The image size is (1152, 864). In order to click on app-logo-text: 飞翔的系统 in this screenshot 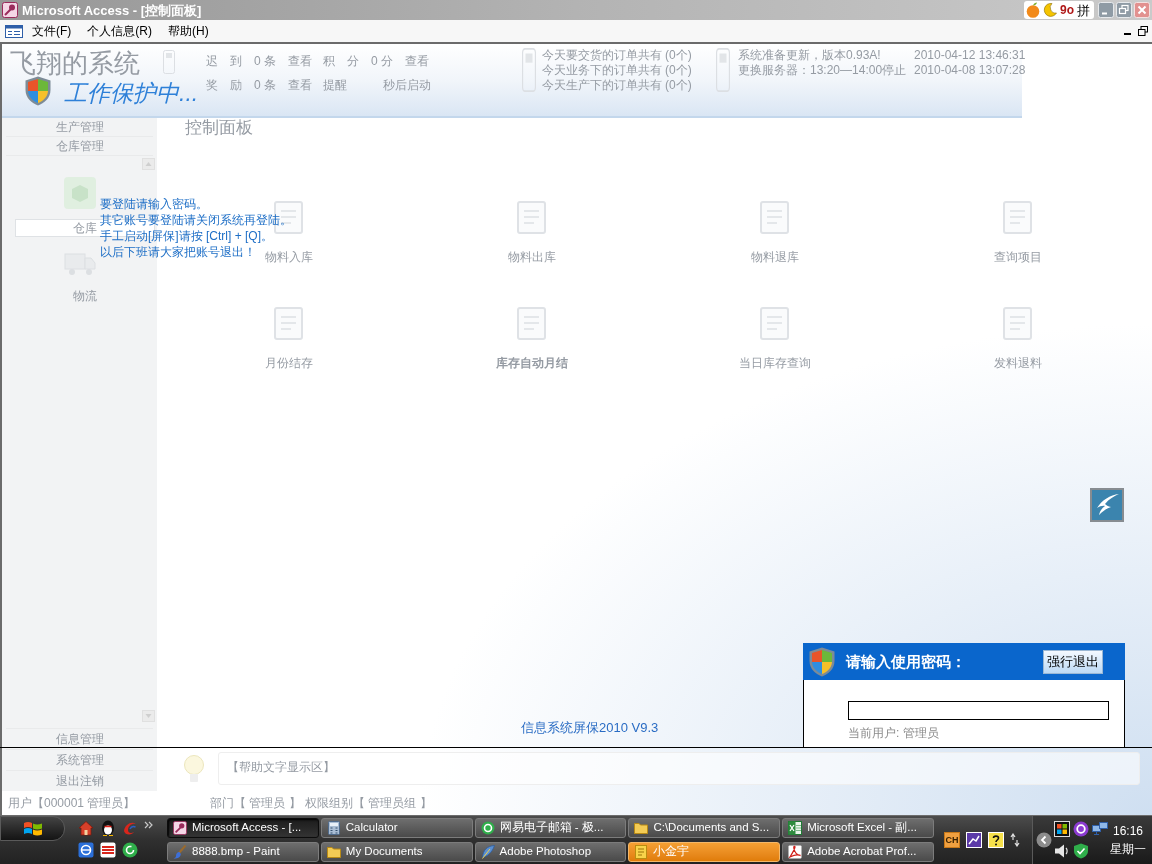, I will do `click(75, 63)`.